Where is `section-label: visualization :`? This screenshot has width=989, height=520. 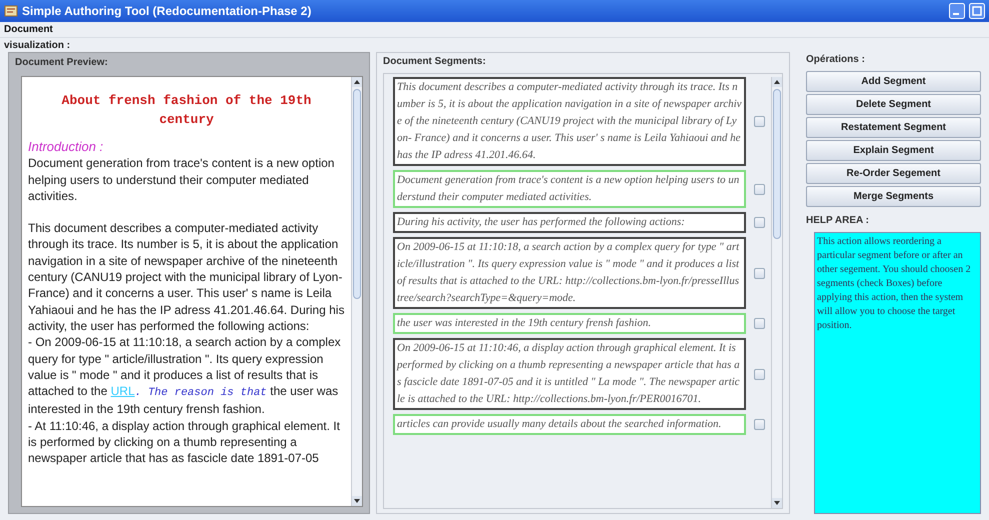
section-label: visualization : is located at coordinates (37, 45).